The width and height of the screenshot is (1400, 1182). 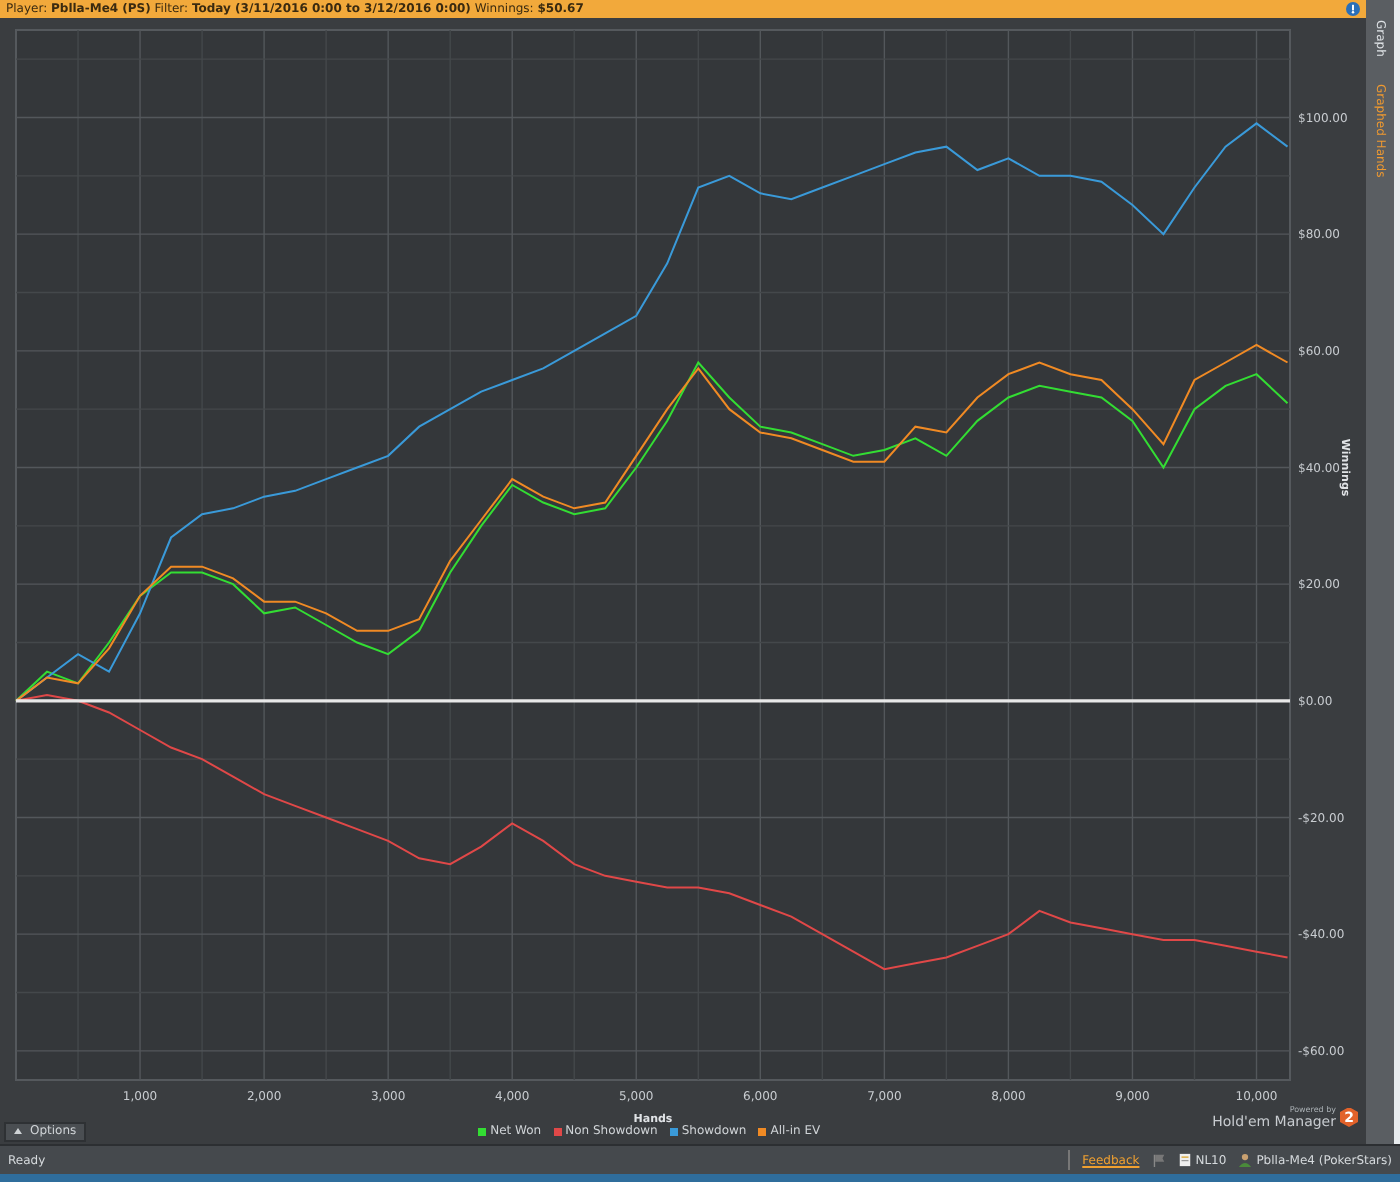 I want to click on person-icon, so click(x=1245, y=1160).